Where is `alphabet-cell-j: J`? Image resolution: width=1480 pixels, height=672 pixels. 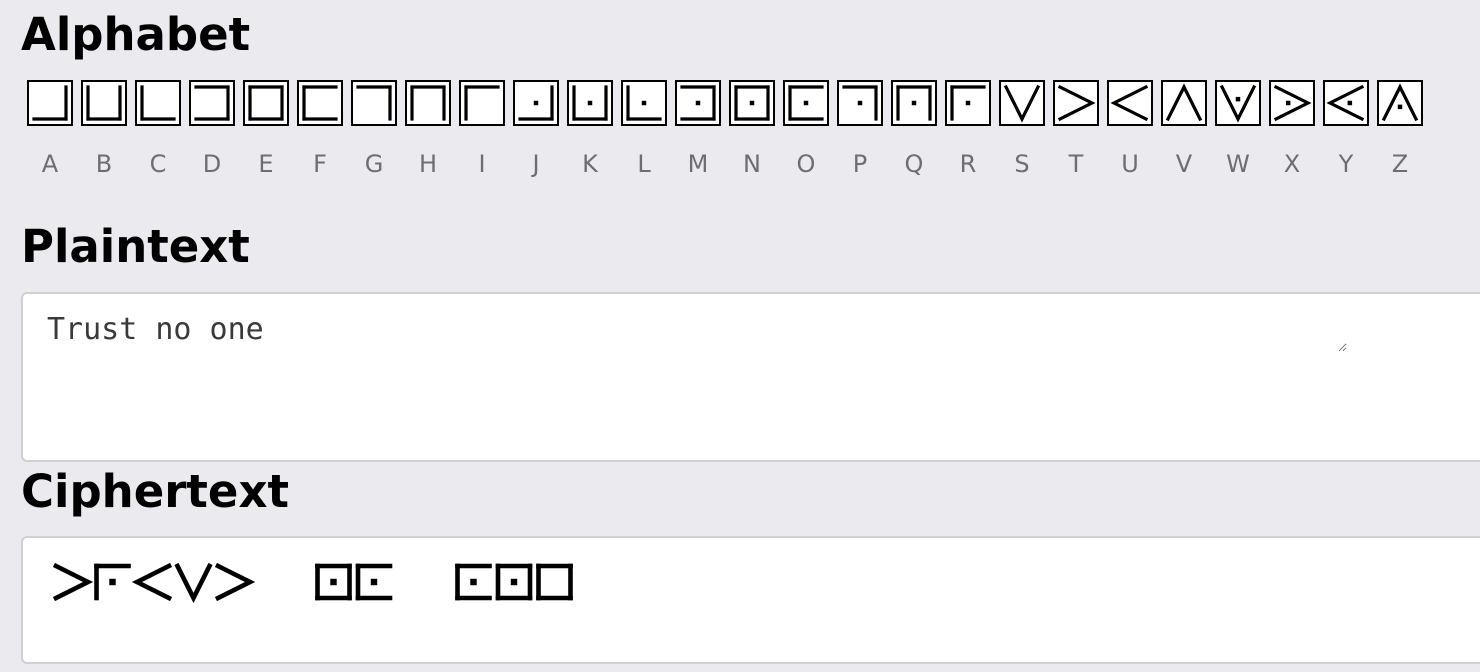
alphabet-cell-j: J is located at coordinates (536, 130).